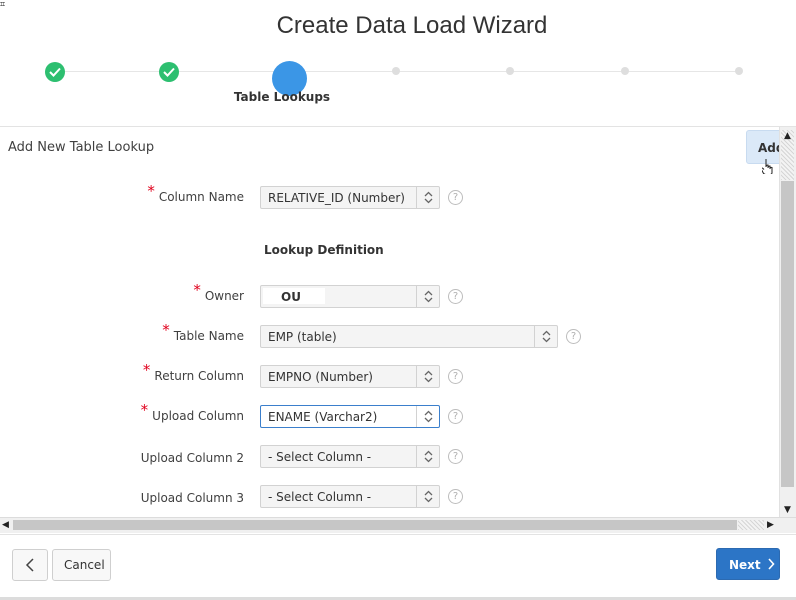 The width and height of the screenshot is (796, 600). What do you see at coordinates (739, 71) in the screenshot?
I see `step-7-pending` at bounding box center [739, 71].